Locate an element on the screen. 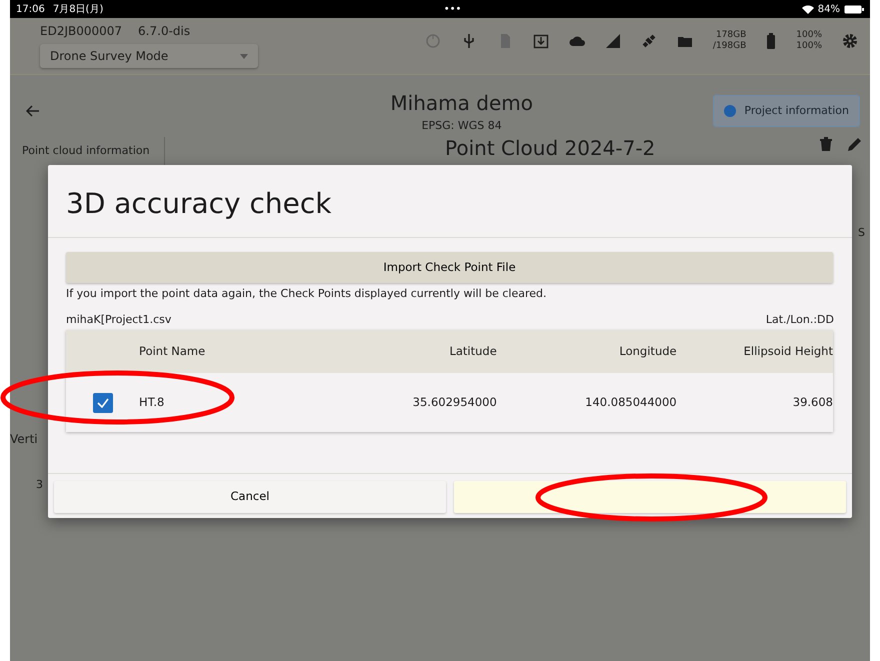 The image size is (880, 661). storage-text: /198GB is located at coordinates (729, 46).